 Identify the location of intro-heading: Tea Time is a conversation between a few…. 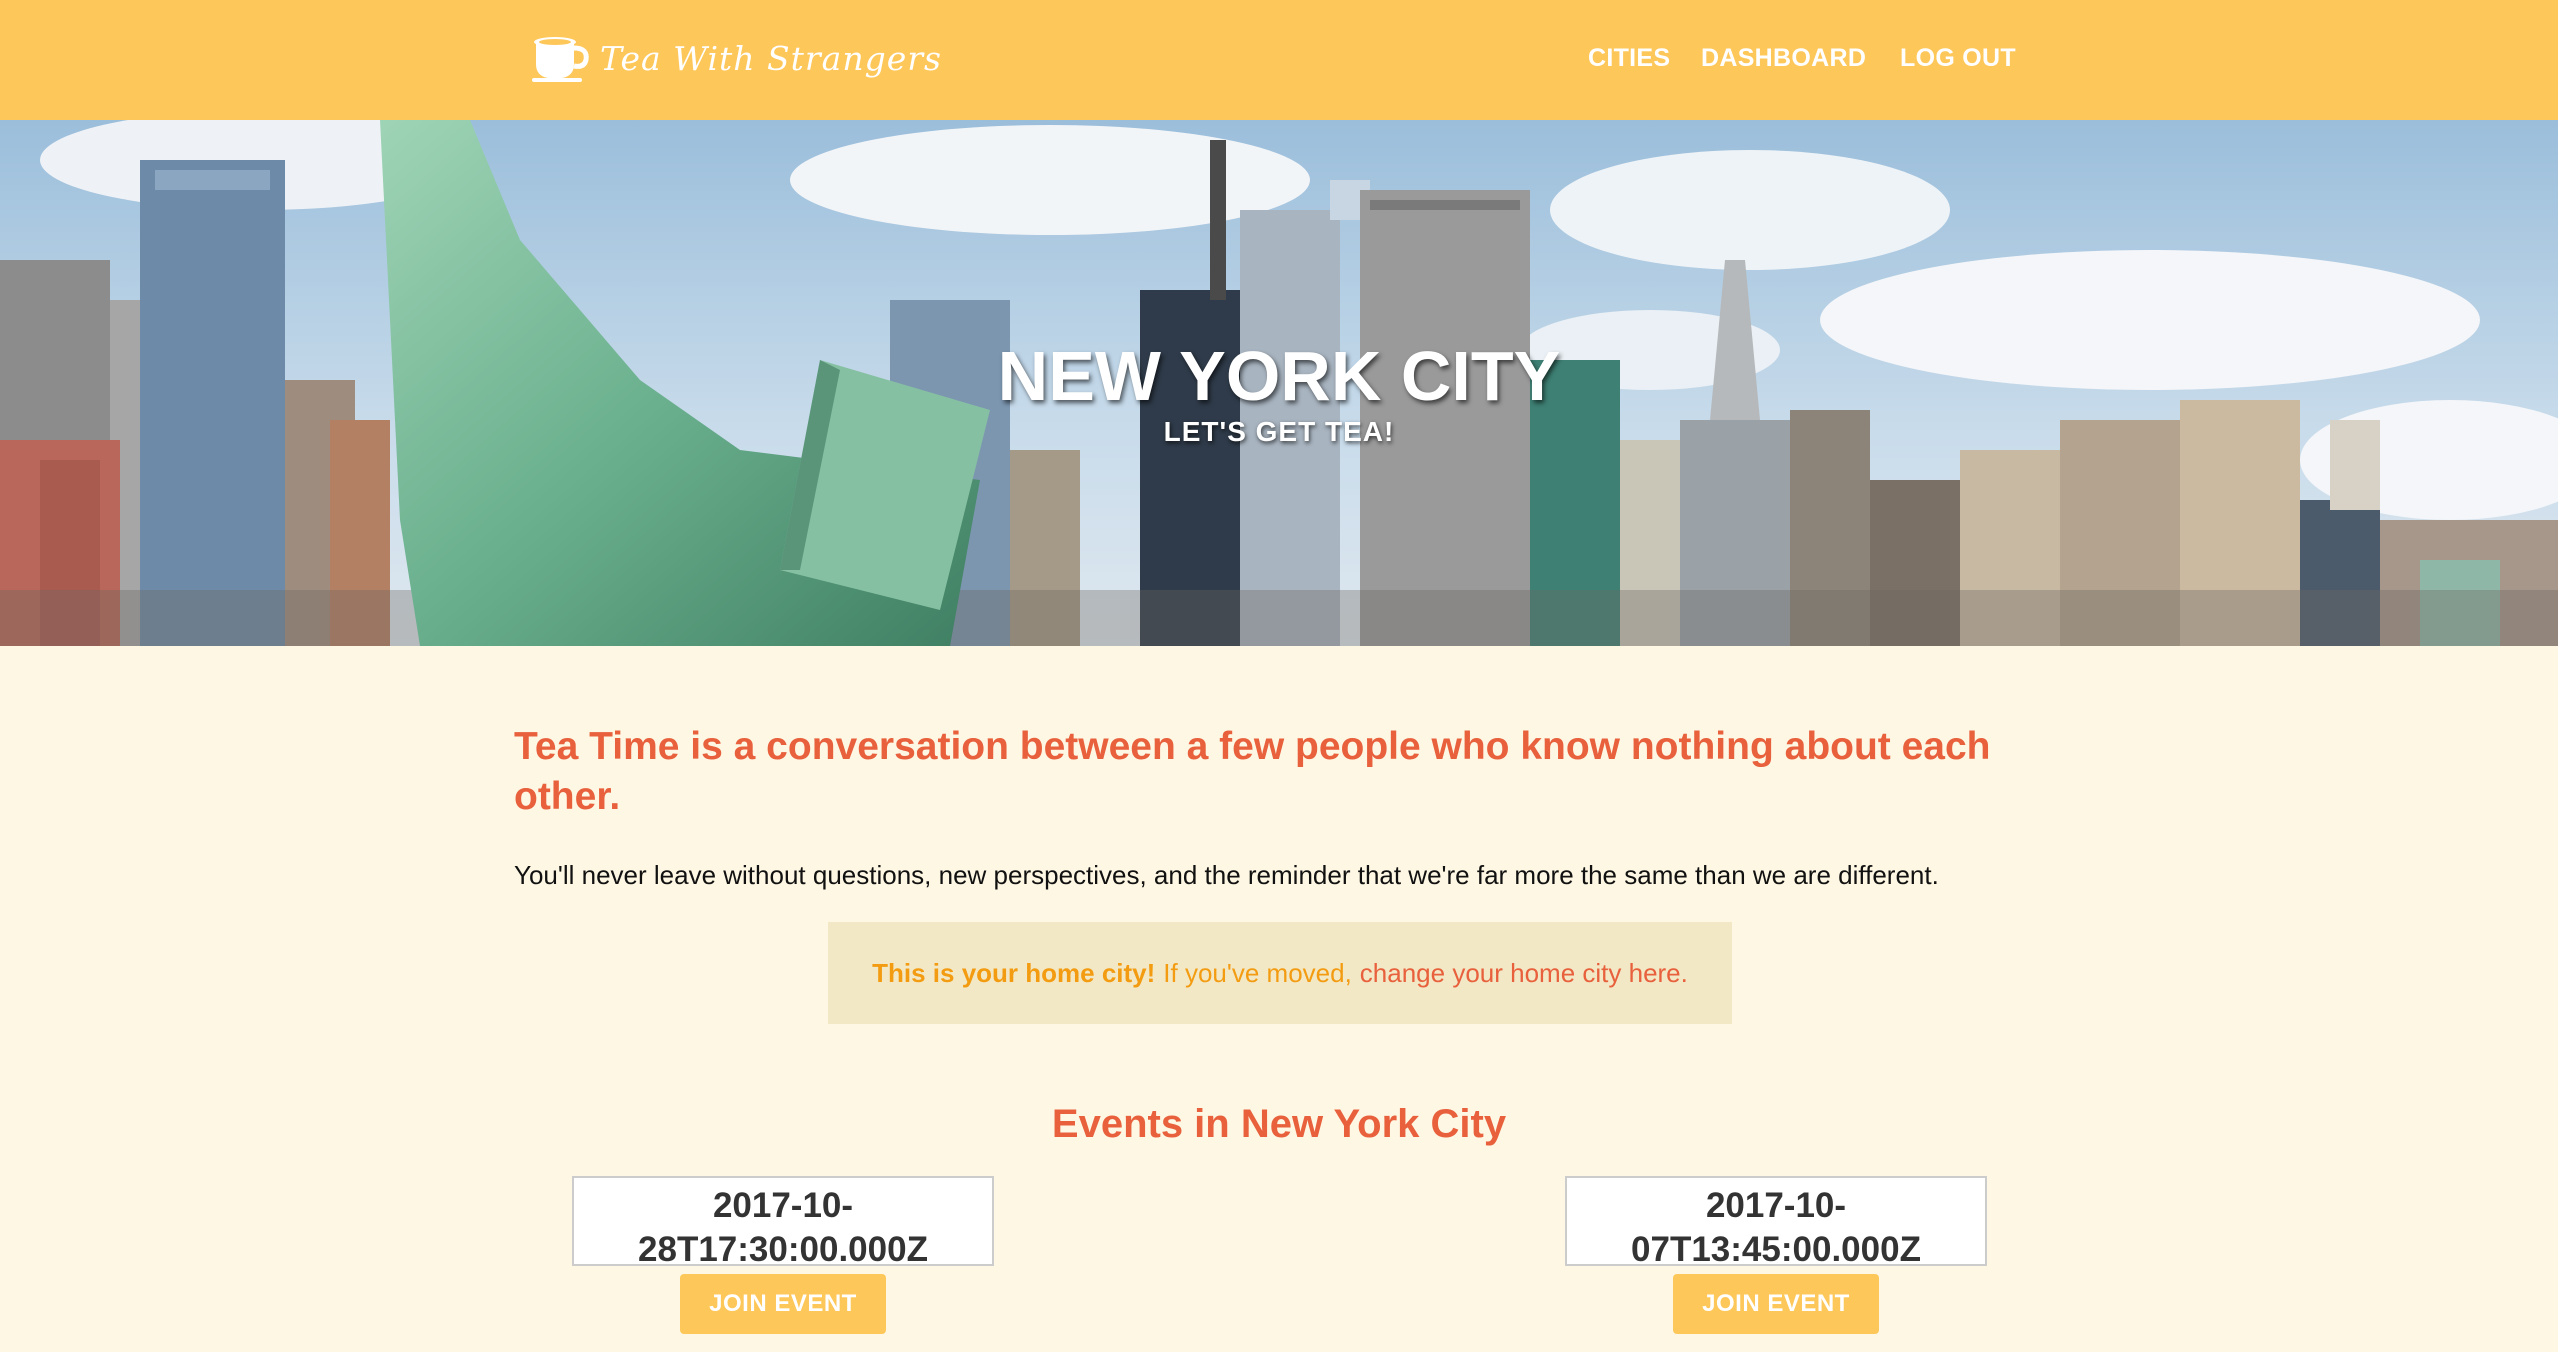
(1252, 771).